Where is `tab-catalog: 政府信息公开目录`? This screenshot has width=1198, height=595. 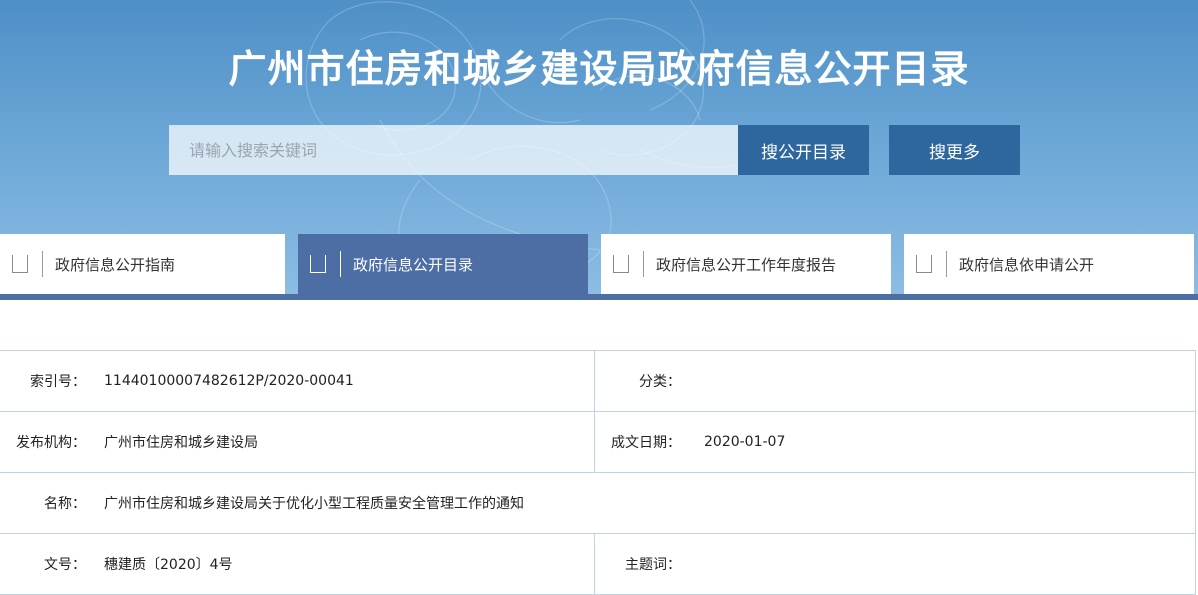 tab-catalog: 政府信息公开目录 is located at coordinates (443, 264).